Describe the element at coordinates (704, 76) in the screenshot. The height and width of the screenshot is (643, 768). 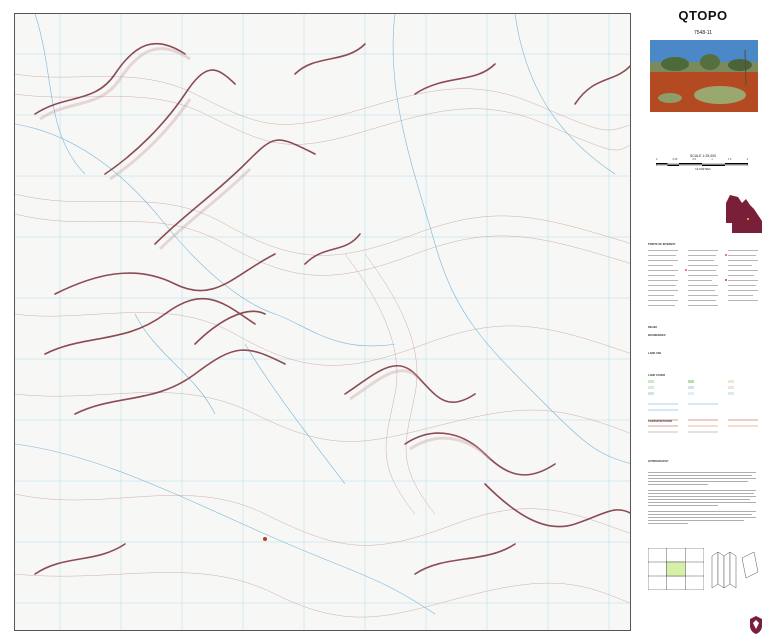
I see `outback-landscape-photo` at that location.